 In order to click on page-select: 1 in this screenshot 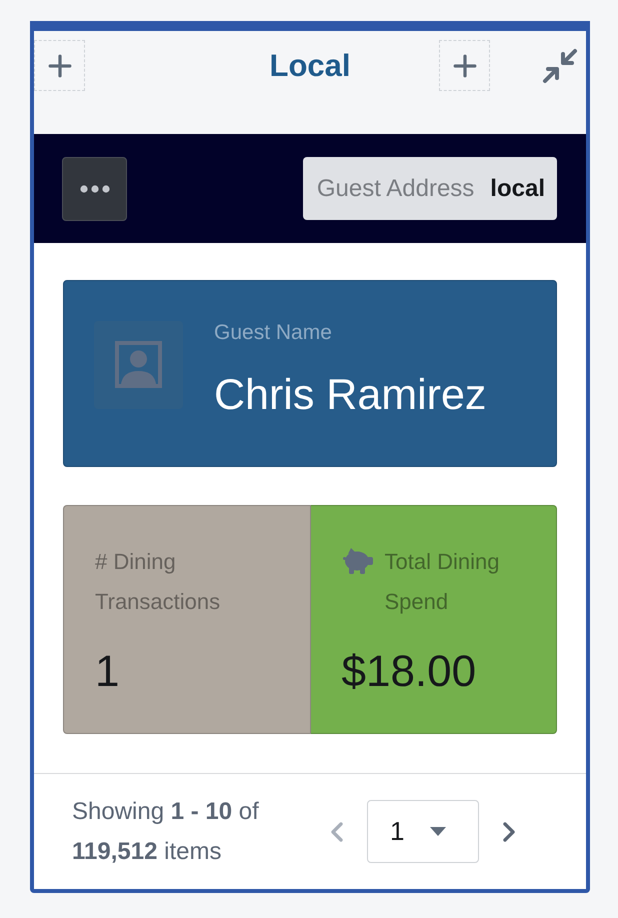, I will do `click(423, 831)`.